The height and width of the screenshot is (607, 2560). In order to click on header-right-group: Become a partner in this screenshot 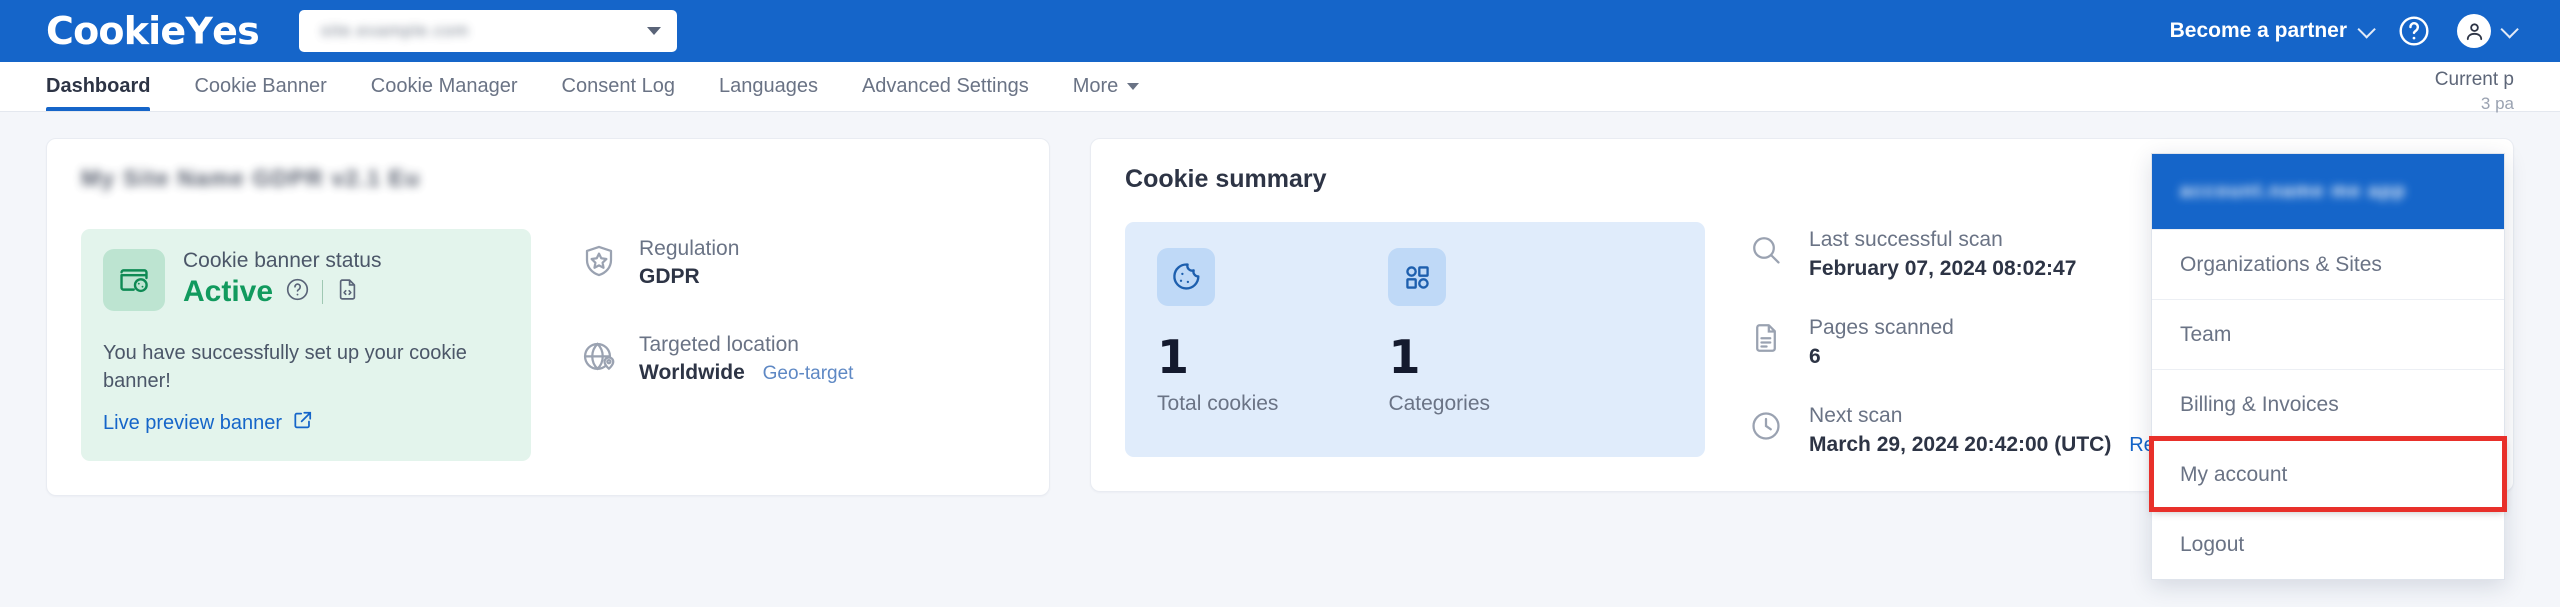, I will do `click(2344, 31)`.